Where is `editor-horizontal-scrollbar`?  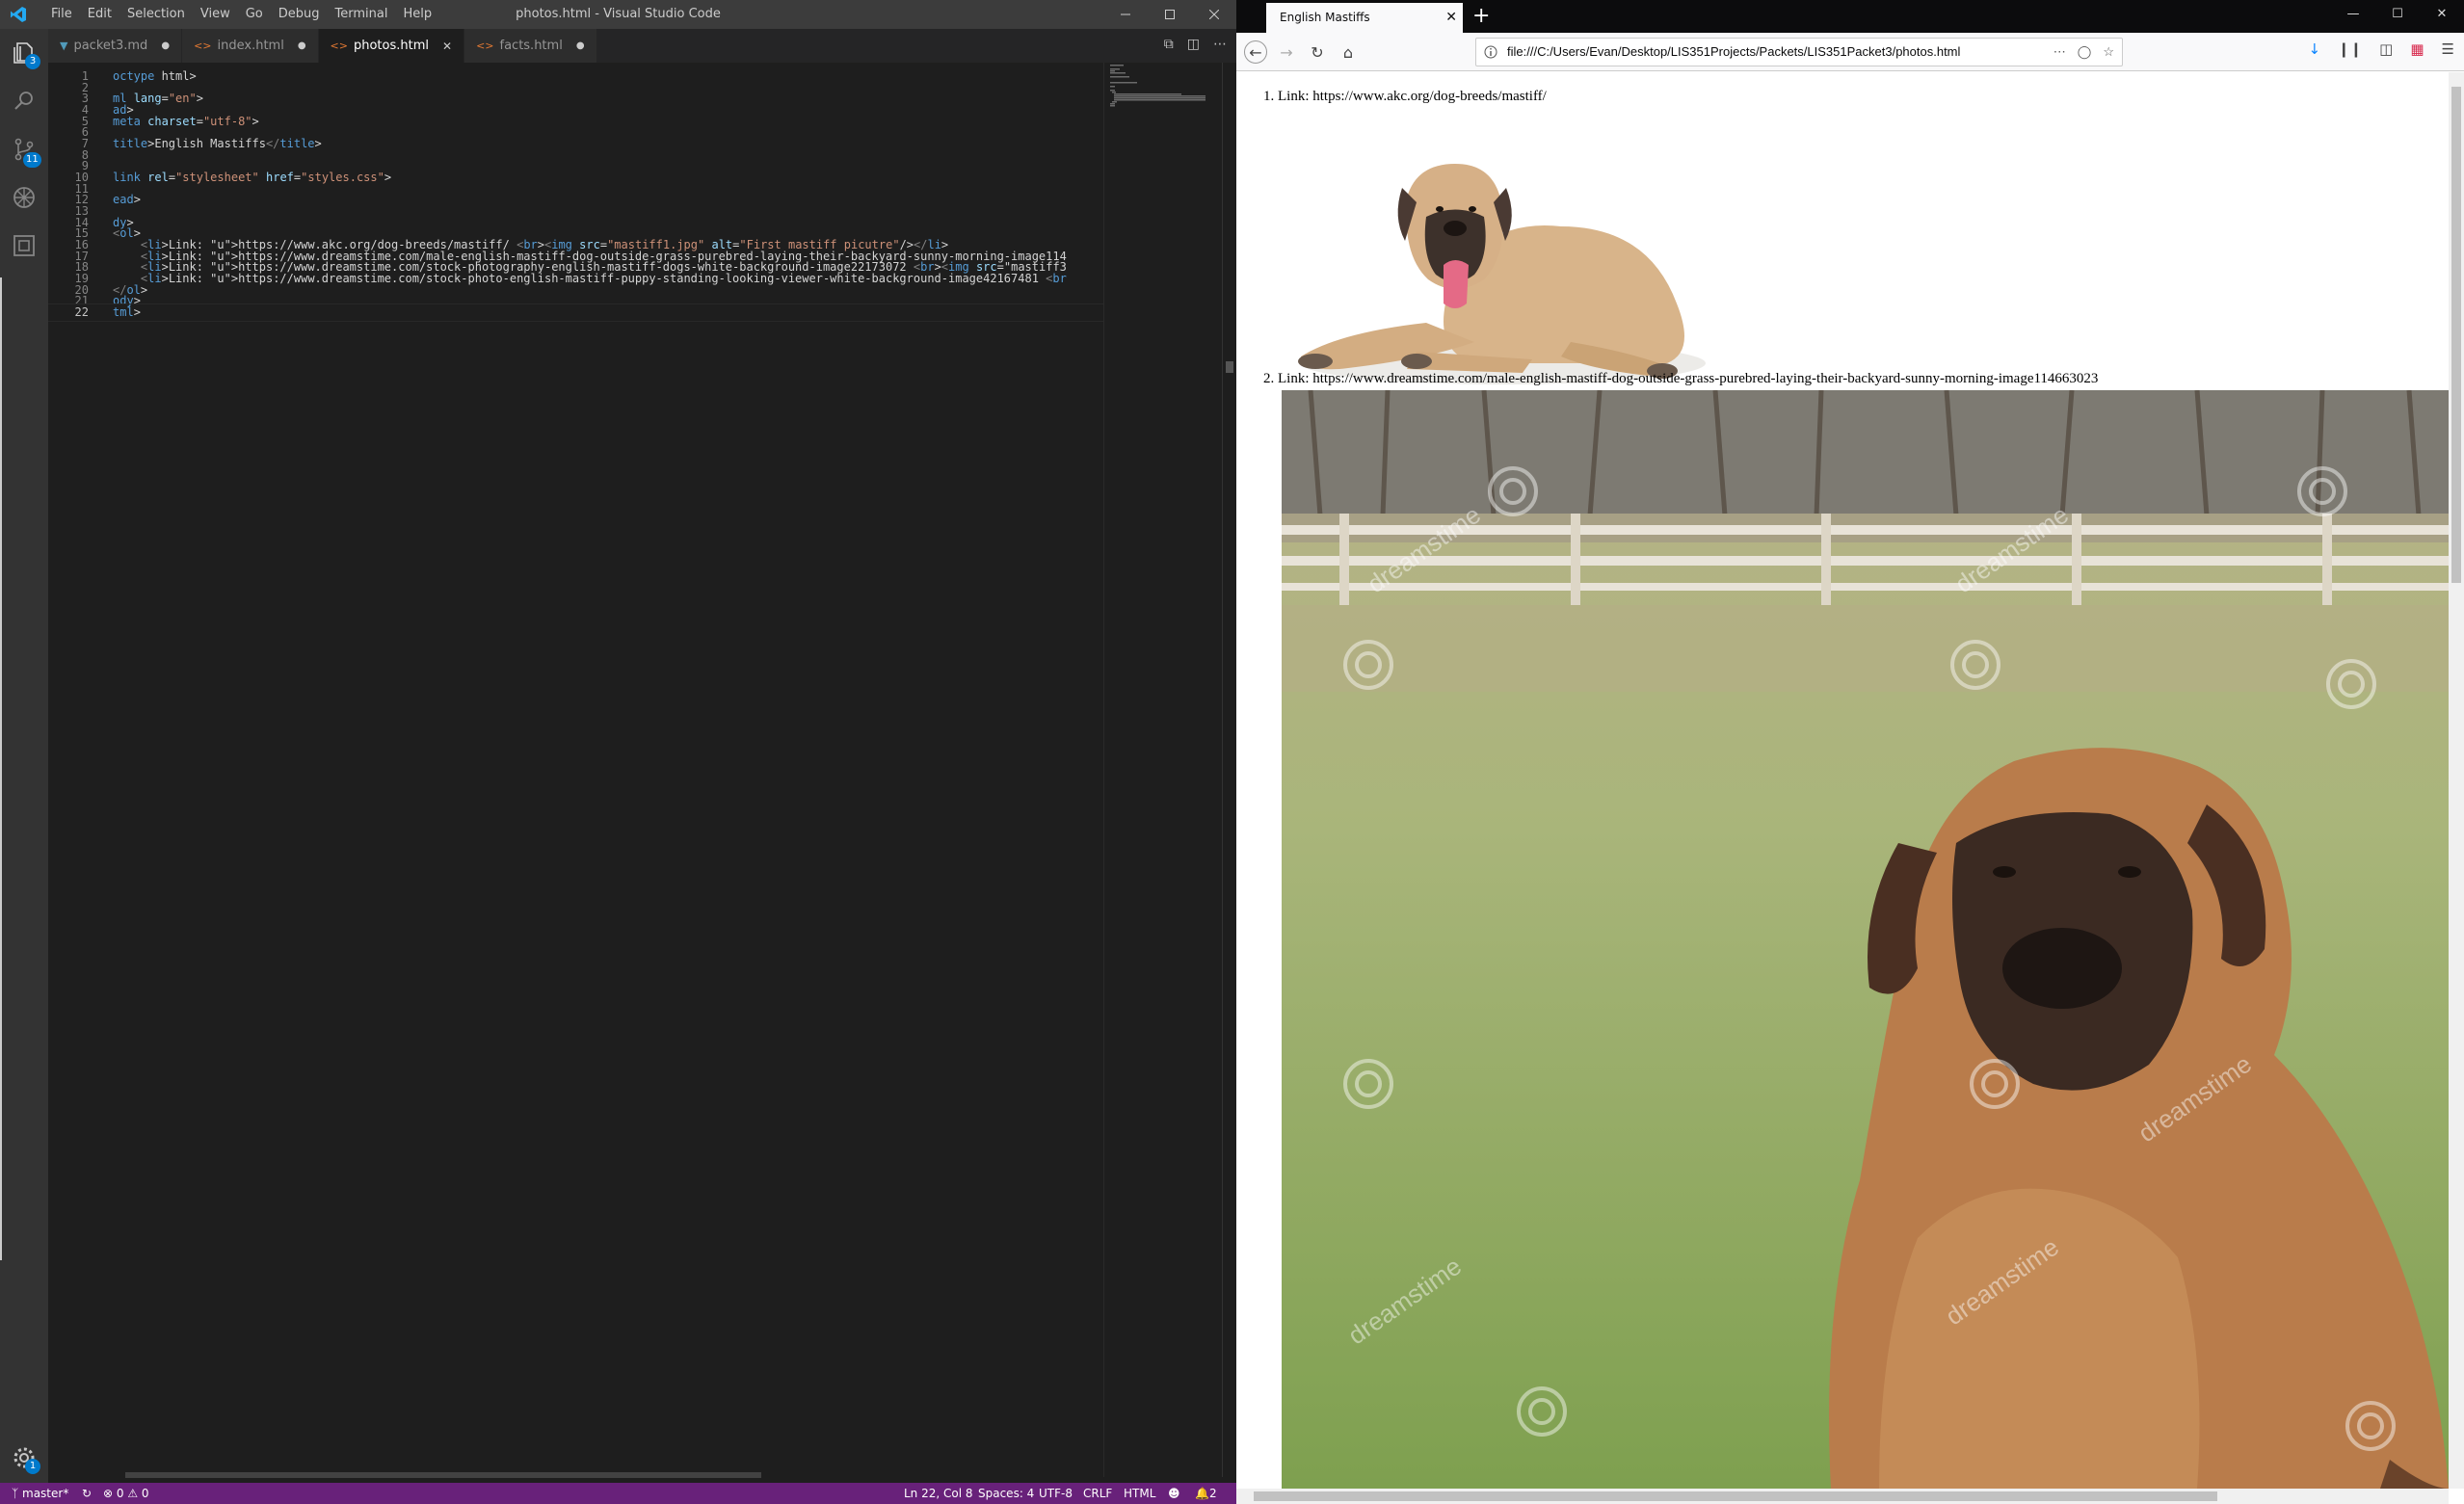
editor-horizontal-scrollbar is located at coordinates (443, 1475).